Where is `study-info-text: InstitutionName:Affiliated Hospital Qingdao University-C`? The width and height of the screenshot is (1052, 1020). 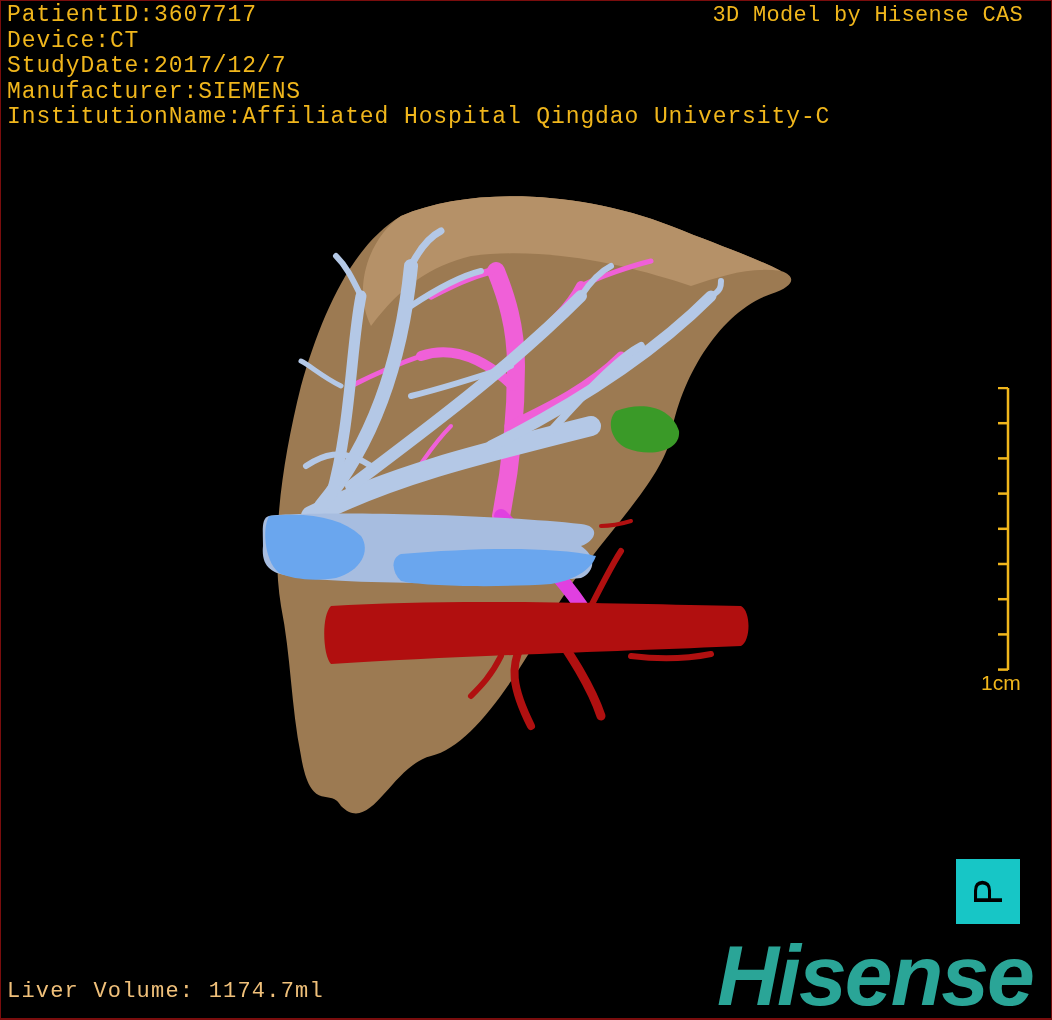 study-info-text: InstitutionName:Affiliated Hospital Qingdao University-C is located at coordinates (419, 118).